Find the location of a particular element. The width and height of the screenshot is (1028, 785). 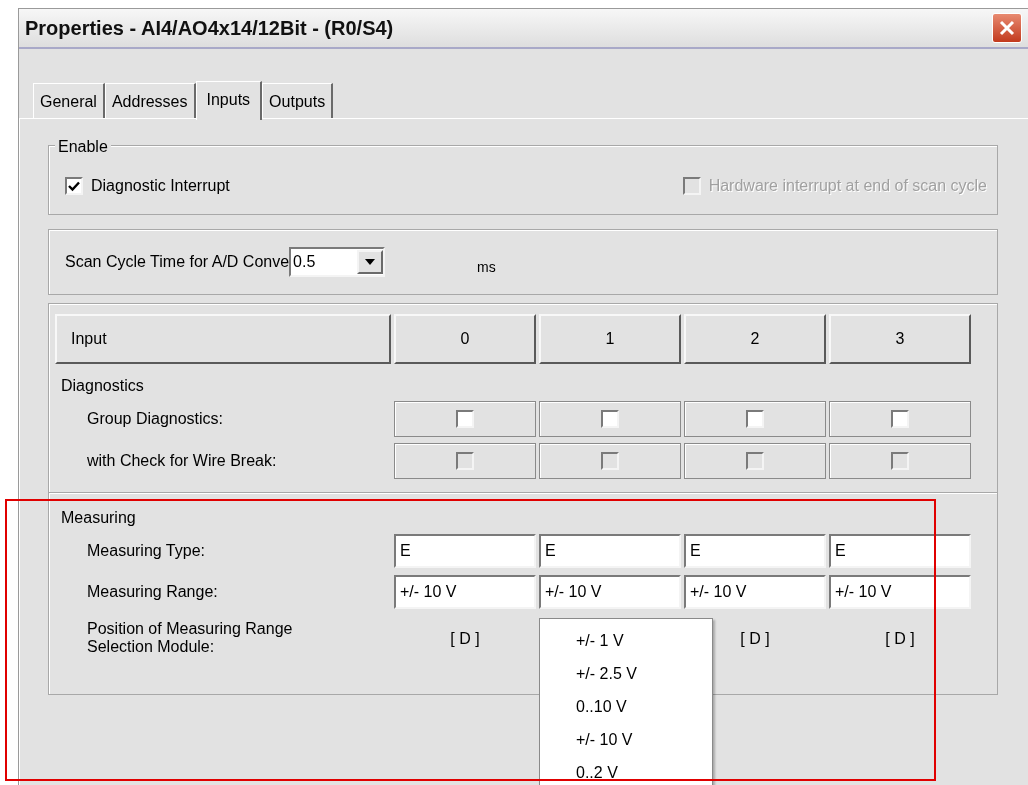

dropdown-item: 0..2 V is located at coordinates (644, 771).